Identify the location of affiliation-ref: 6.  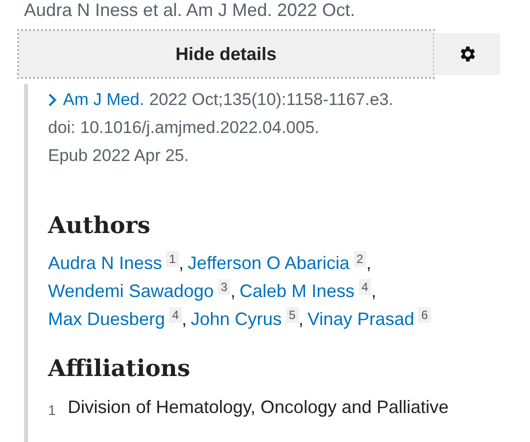
(424, 315).